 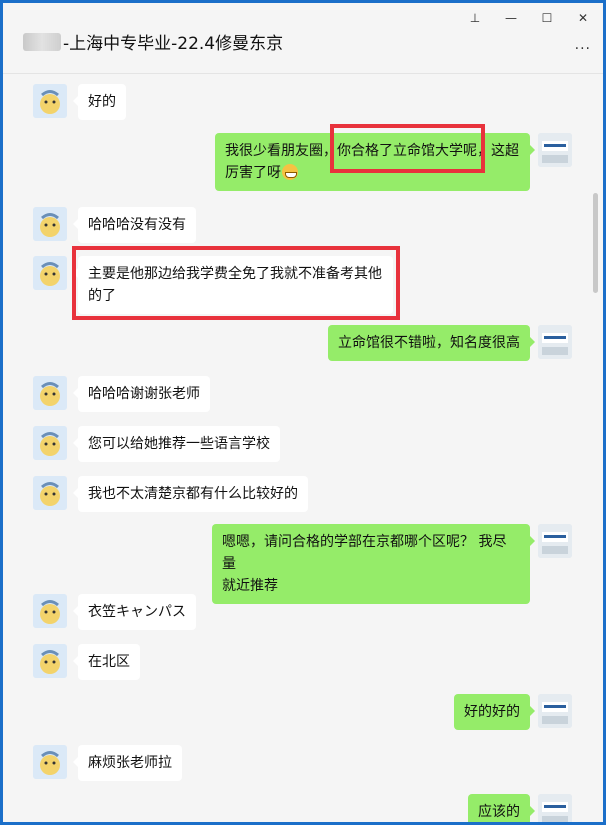 What do you see at coordinates (372, 151) in the screenshot?
I see `message-line: 我很少看朋友圈，你合格了立命馆大学呢，这超` at bounding box center [372, 151].